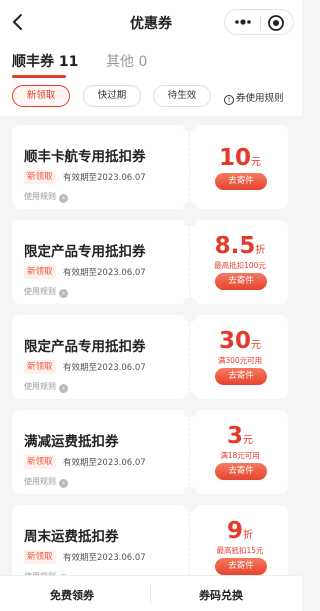 The width and height of the screenshot is (320, 611). Describe the element at coordinates (240, 550) in the screenshot. I see `coupon-condition: 最高抵扣15元` at that location.